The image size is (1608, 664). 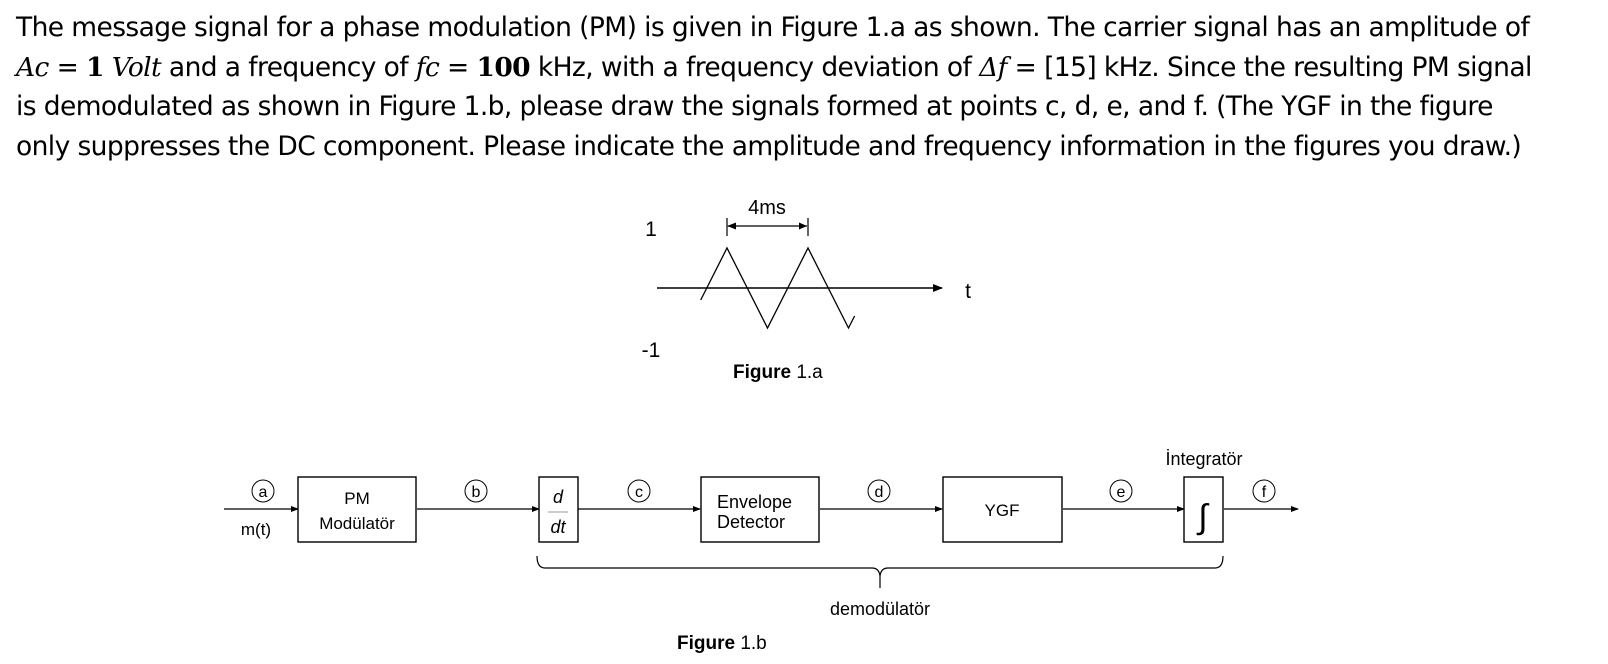 I want to click on svg-text: a, so click(x=263, y=492).